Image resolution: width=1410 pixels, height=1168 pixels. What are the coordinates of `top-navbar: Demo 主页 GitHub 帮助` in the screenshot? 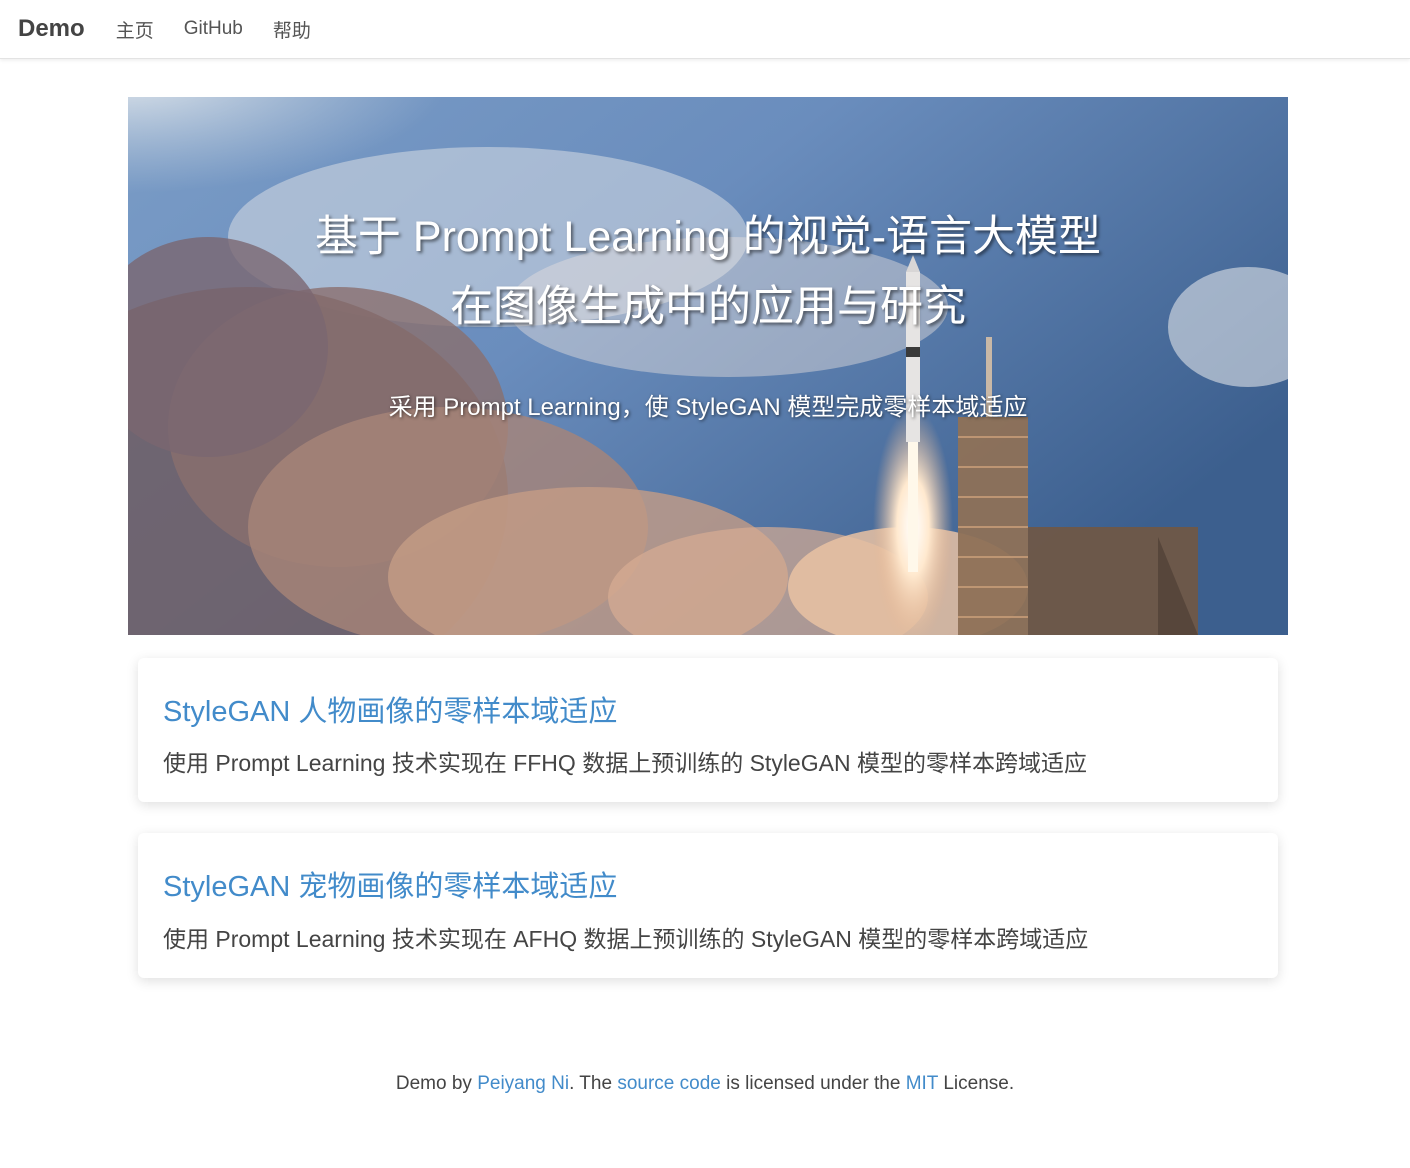 It's located at (705, 29).